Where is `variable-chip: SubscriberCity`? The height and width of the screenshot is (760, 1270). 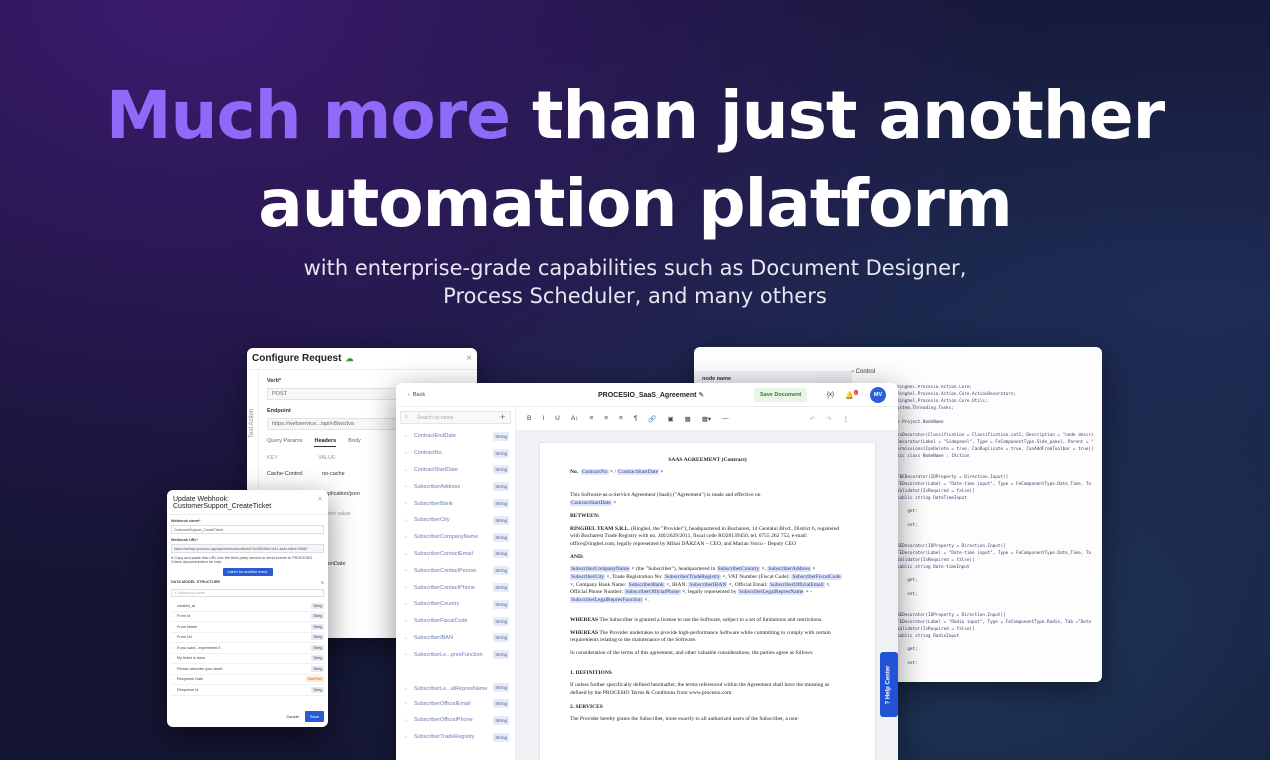 variable-chip: SubscriberCity is located at coordinates (587, 577).